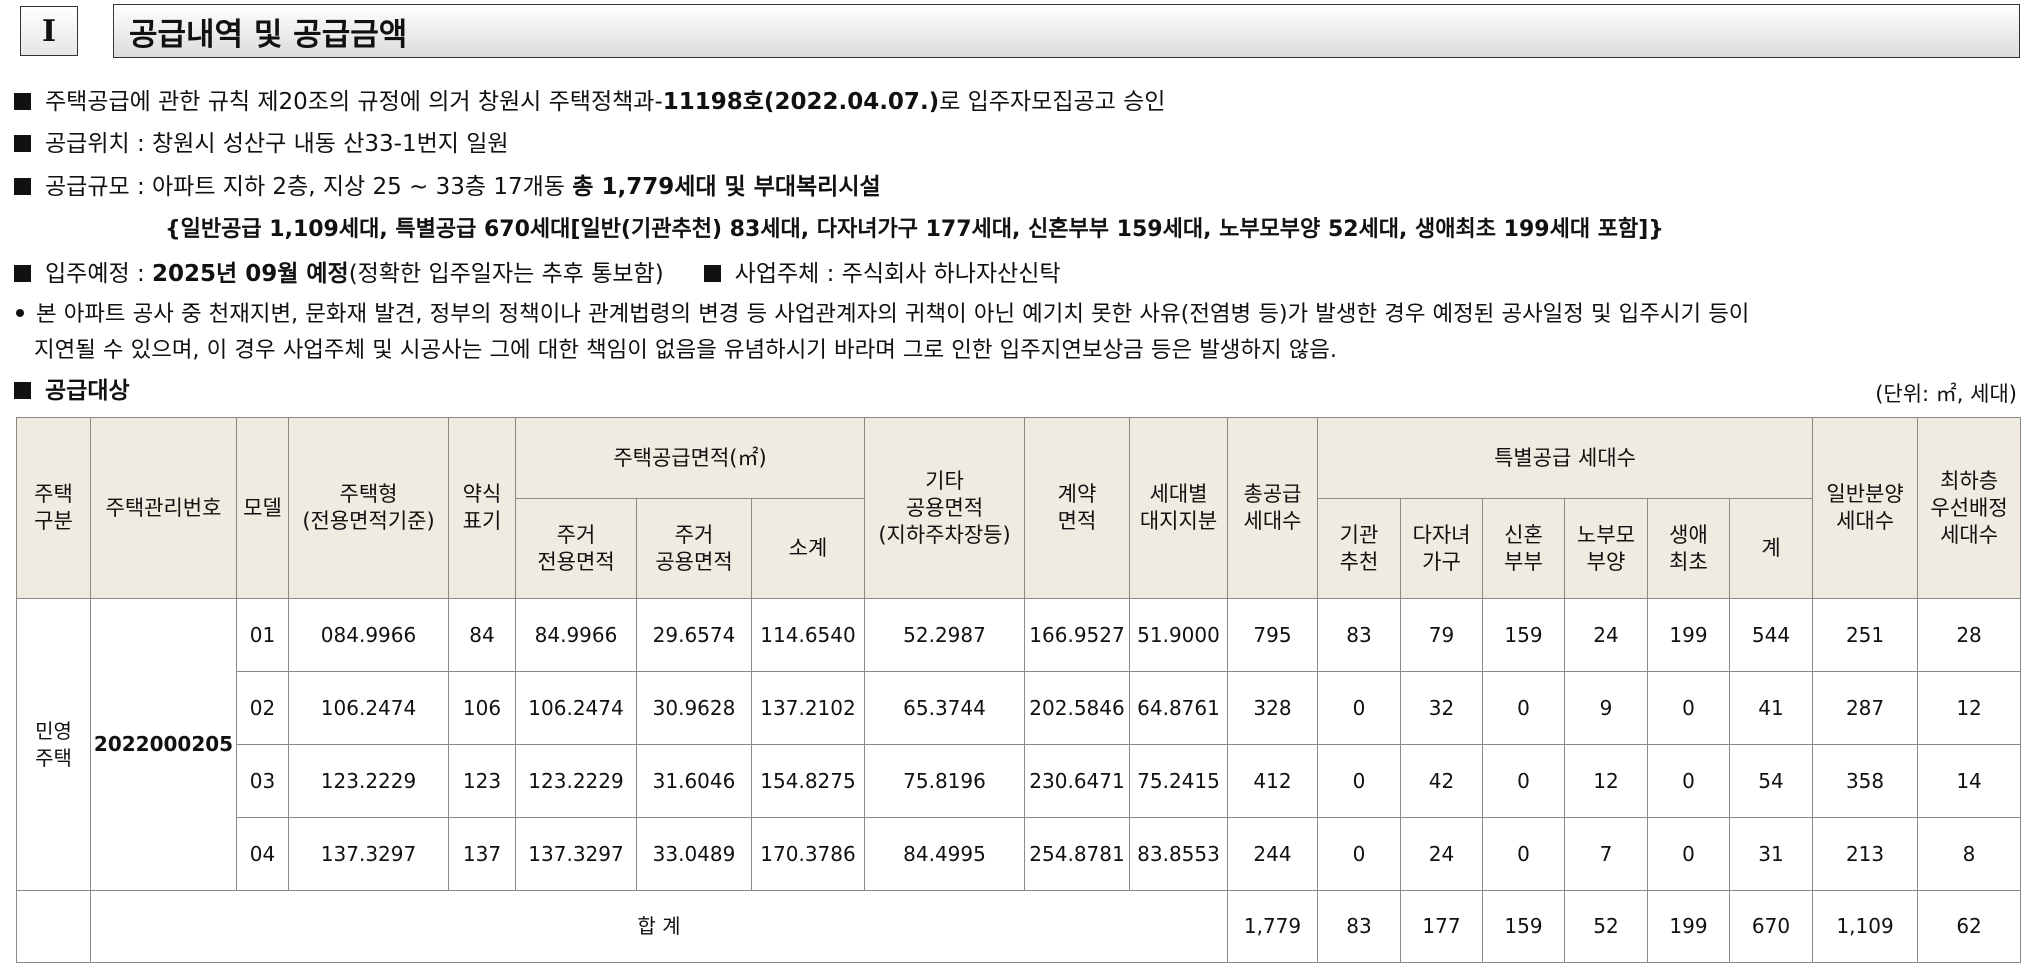  I want to click on cell-multi: 42, so click(1441, 781).